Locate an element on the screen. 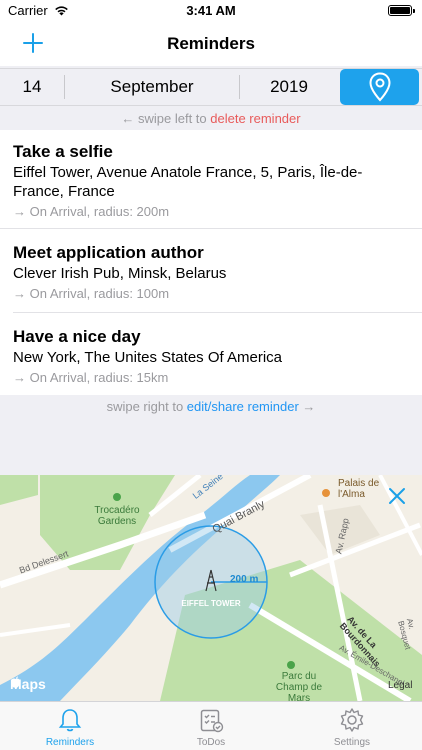  tab-label: ToDos is located at coordinates (211, 742).